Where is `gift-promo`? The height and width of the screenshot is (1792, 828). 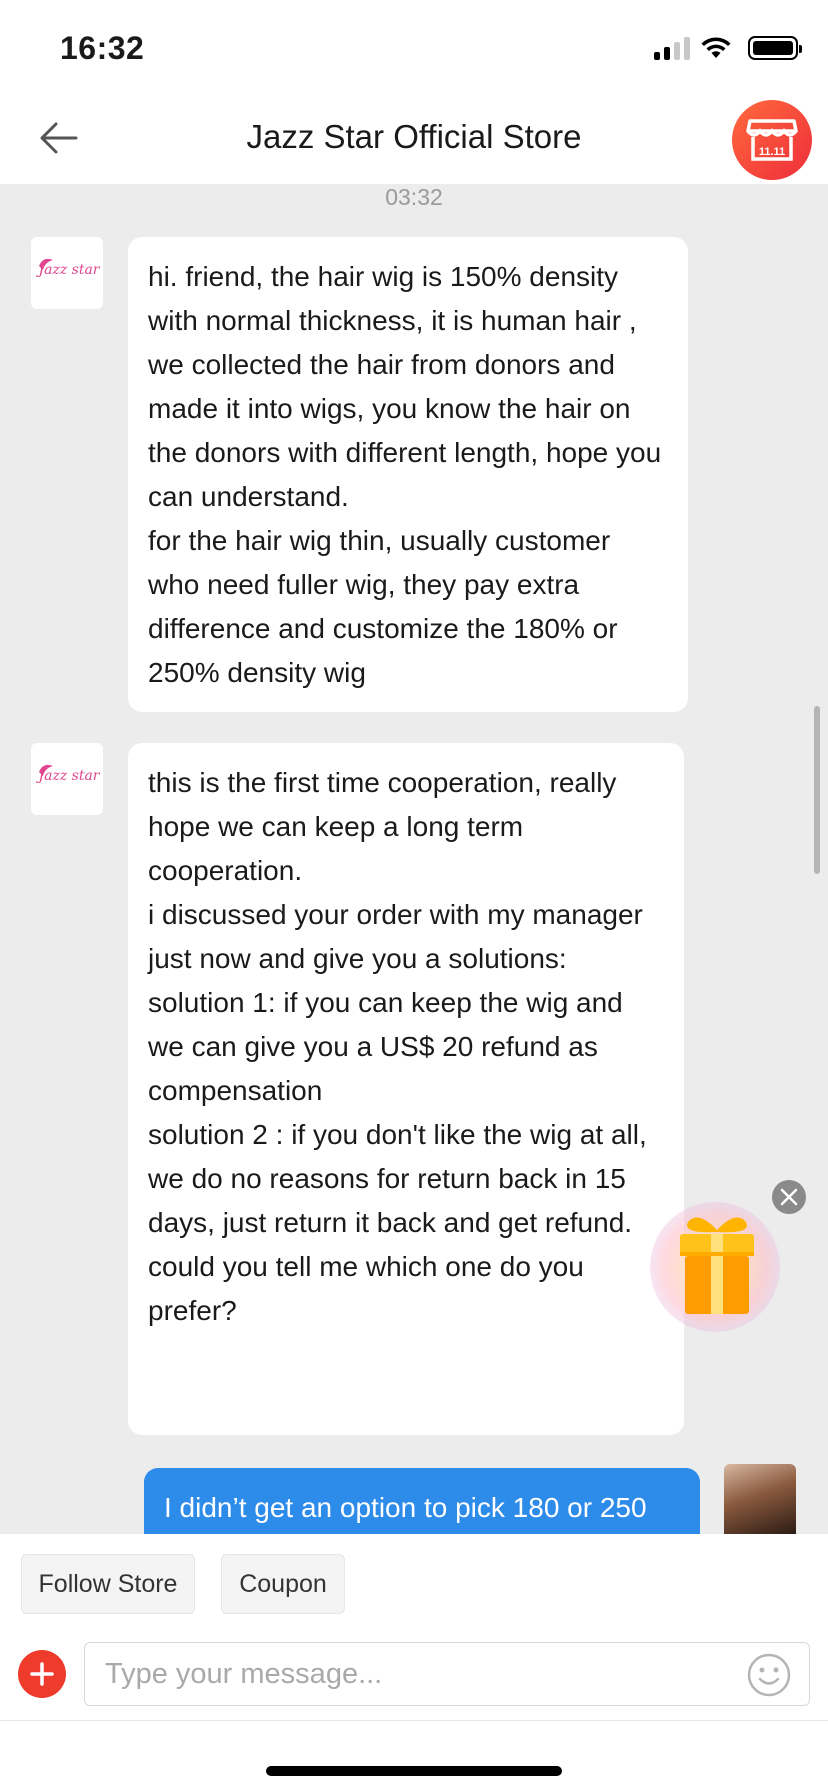
gift-promo is located at coordinates (715, 1266).